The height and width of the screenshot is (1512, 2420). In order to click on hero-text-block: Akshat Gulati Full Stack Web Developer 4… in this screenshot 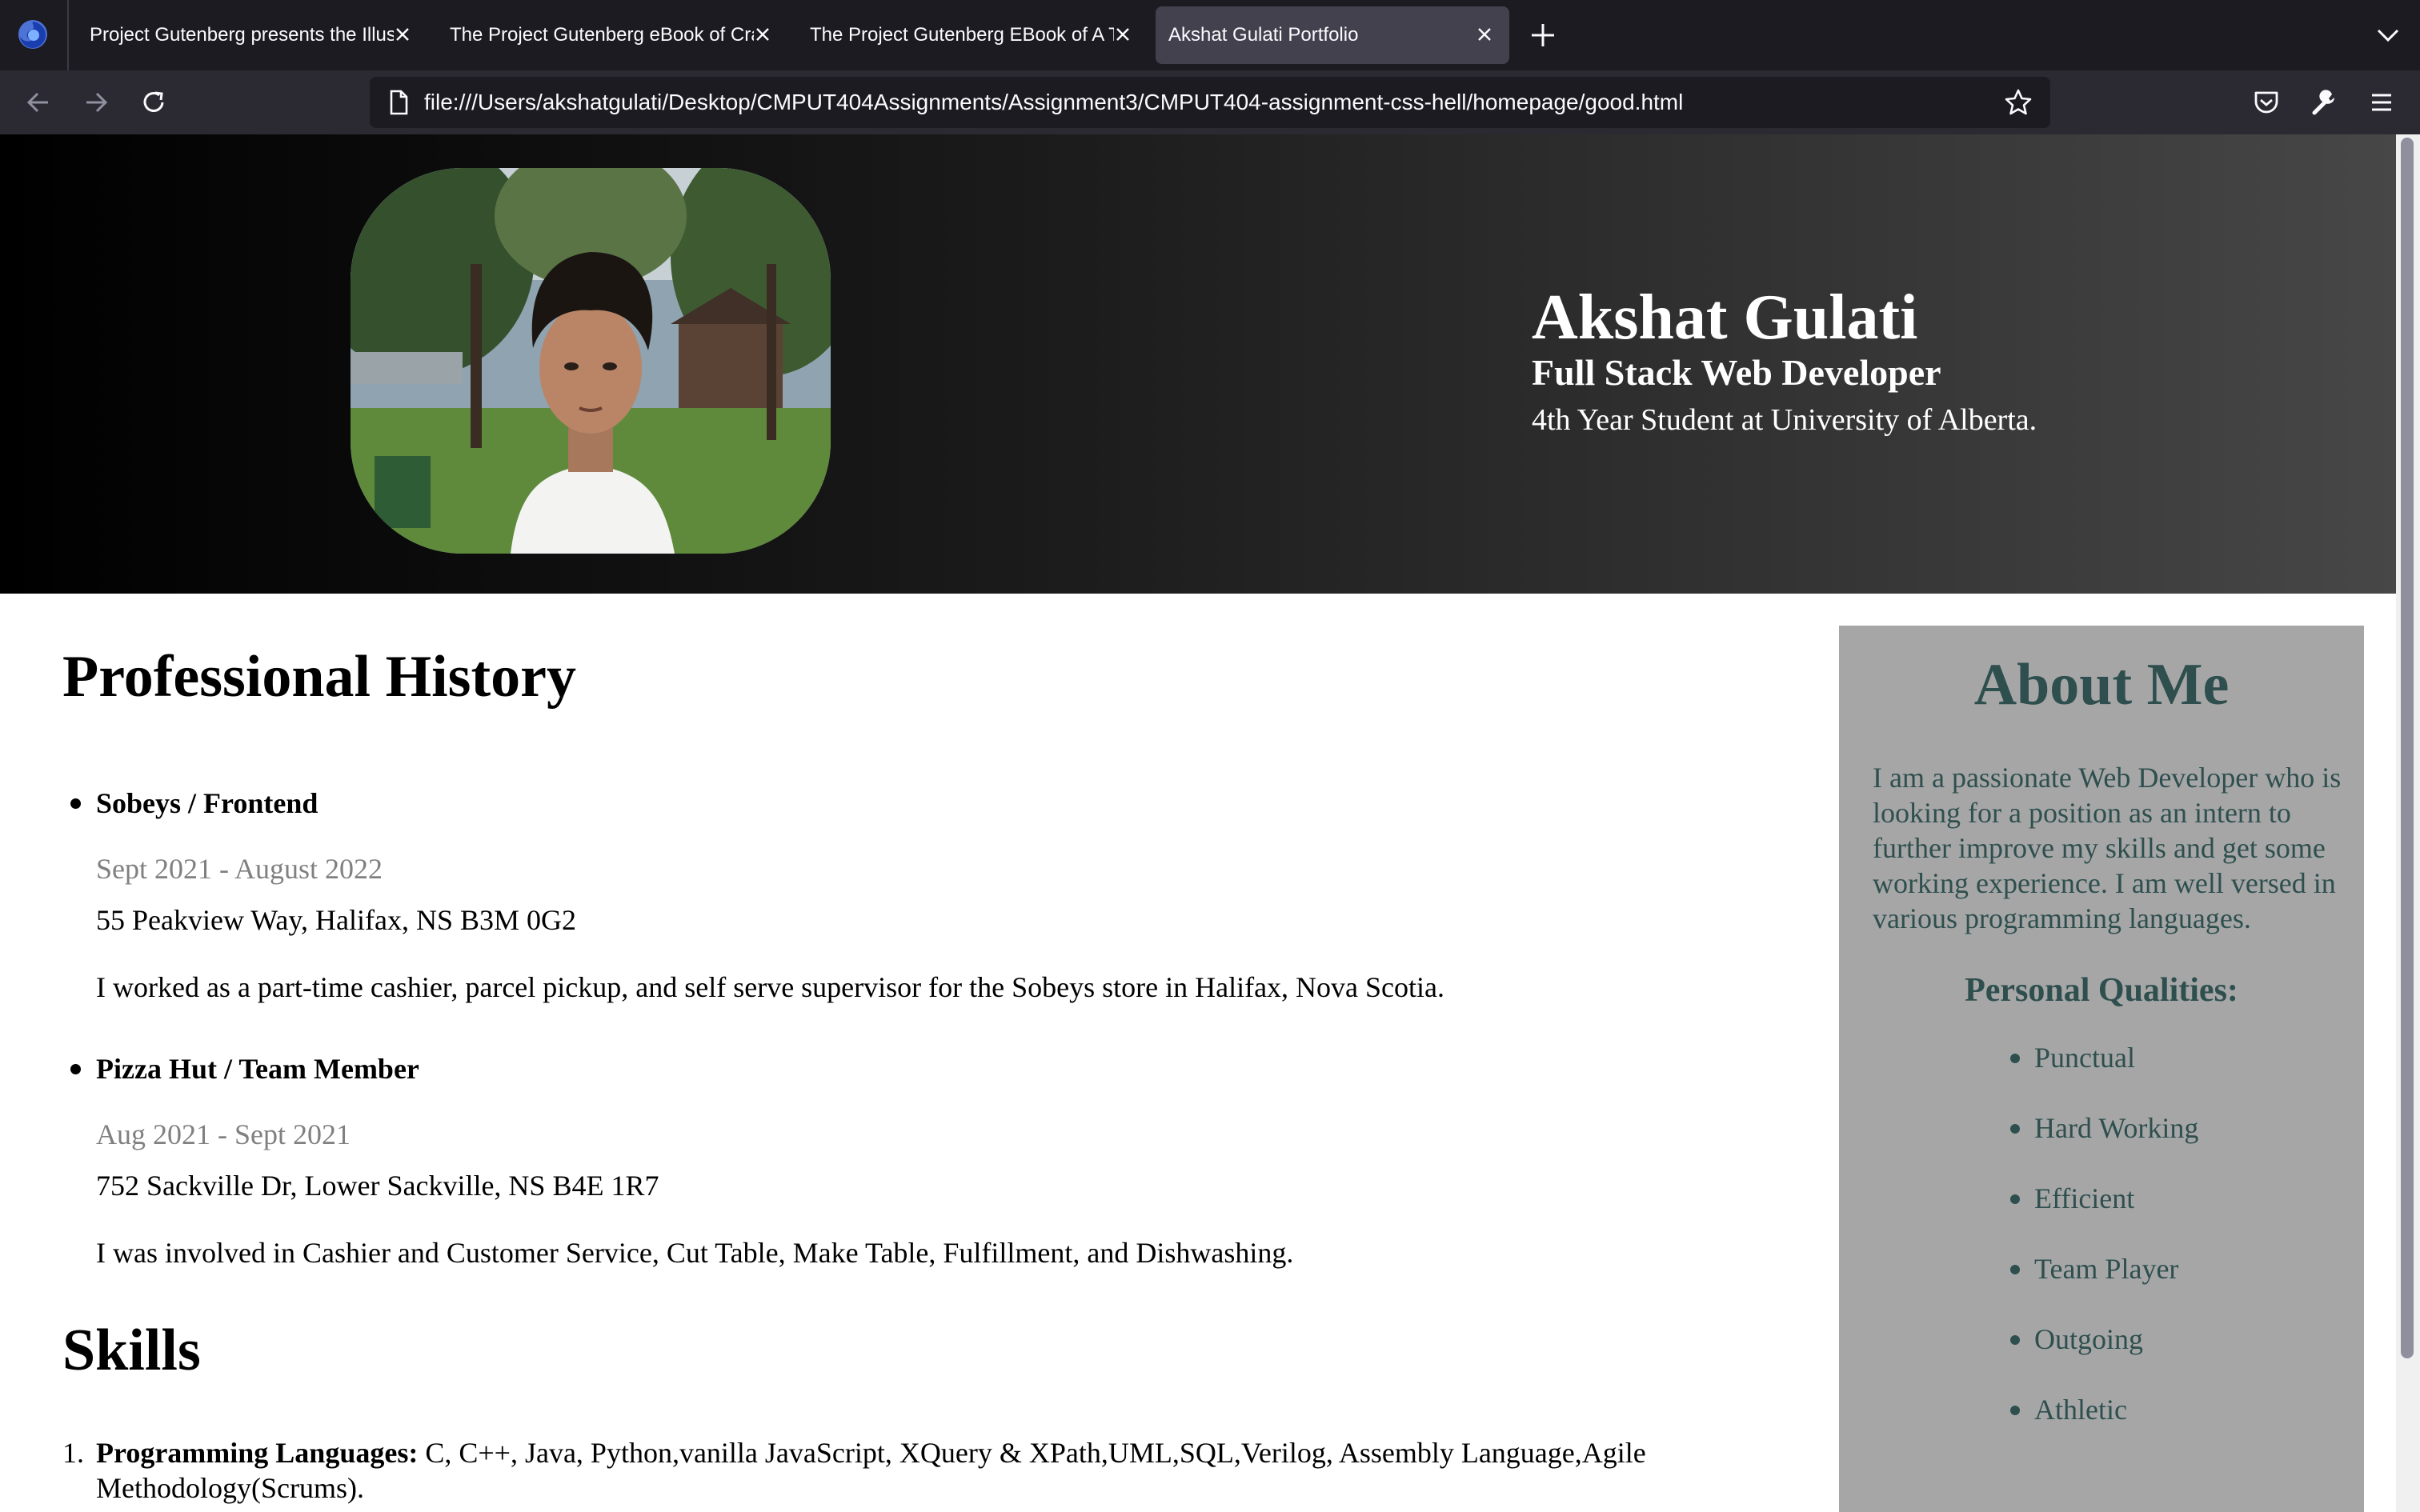, I will do `click(1784, 362)`.